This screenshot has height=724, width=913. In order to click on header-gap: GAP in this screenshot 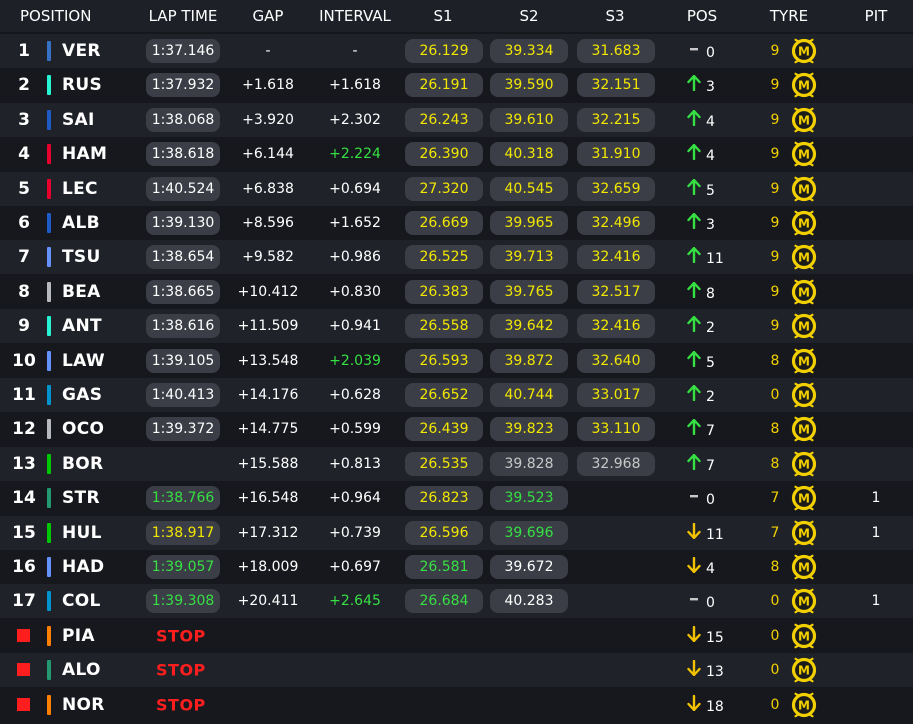, I will do `click(268, 16)`.